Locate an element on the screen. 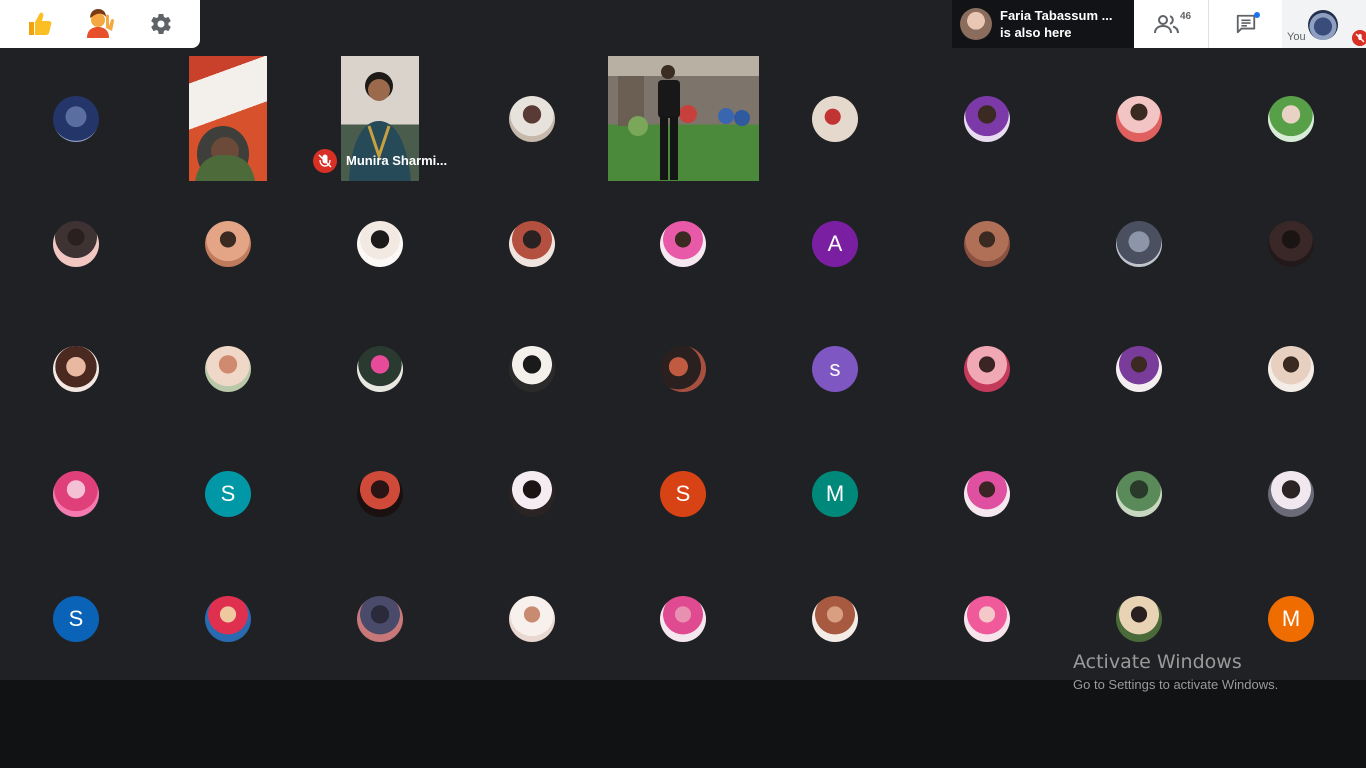 The width and height of the screenshot is (1366, 768). join-notification: Faria Tabassum ... is also here is located at coordinates (1043, 24).